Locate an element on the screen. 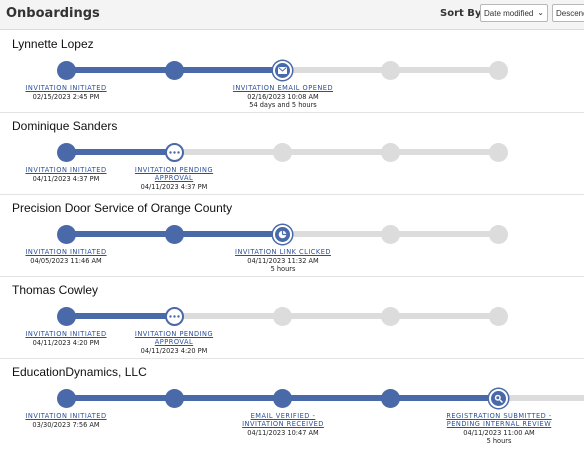  step-label-link: INVITATION LINK CLICKED is located at coordinates (283, 252).